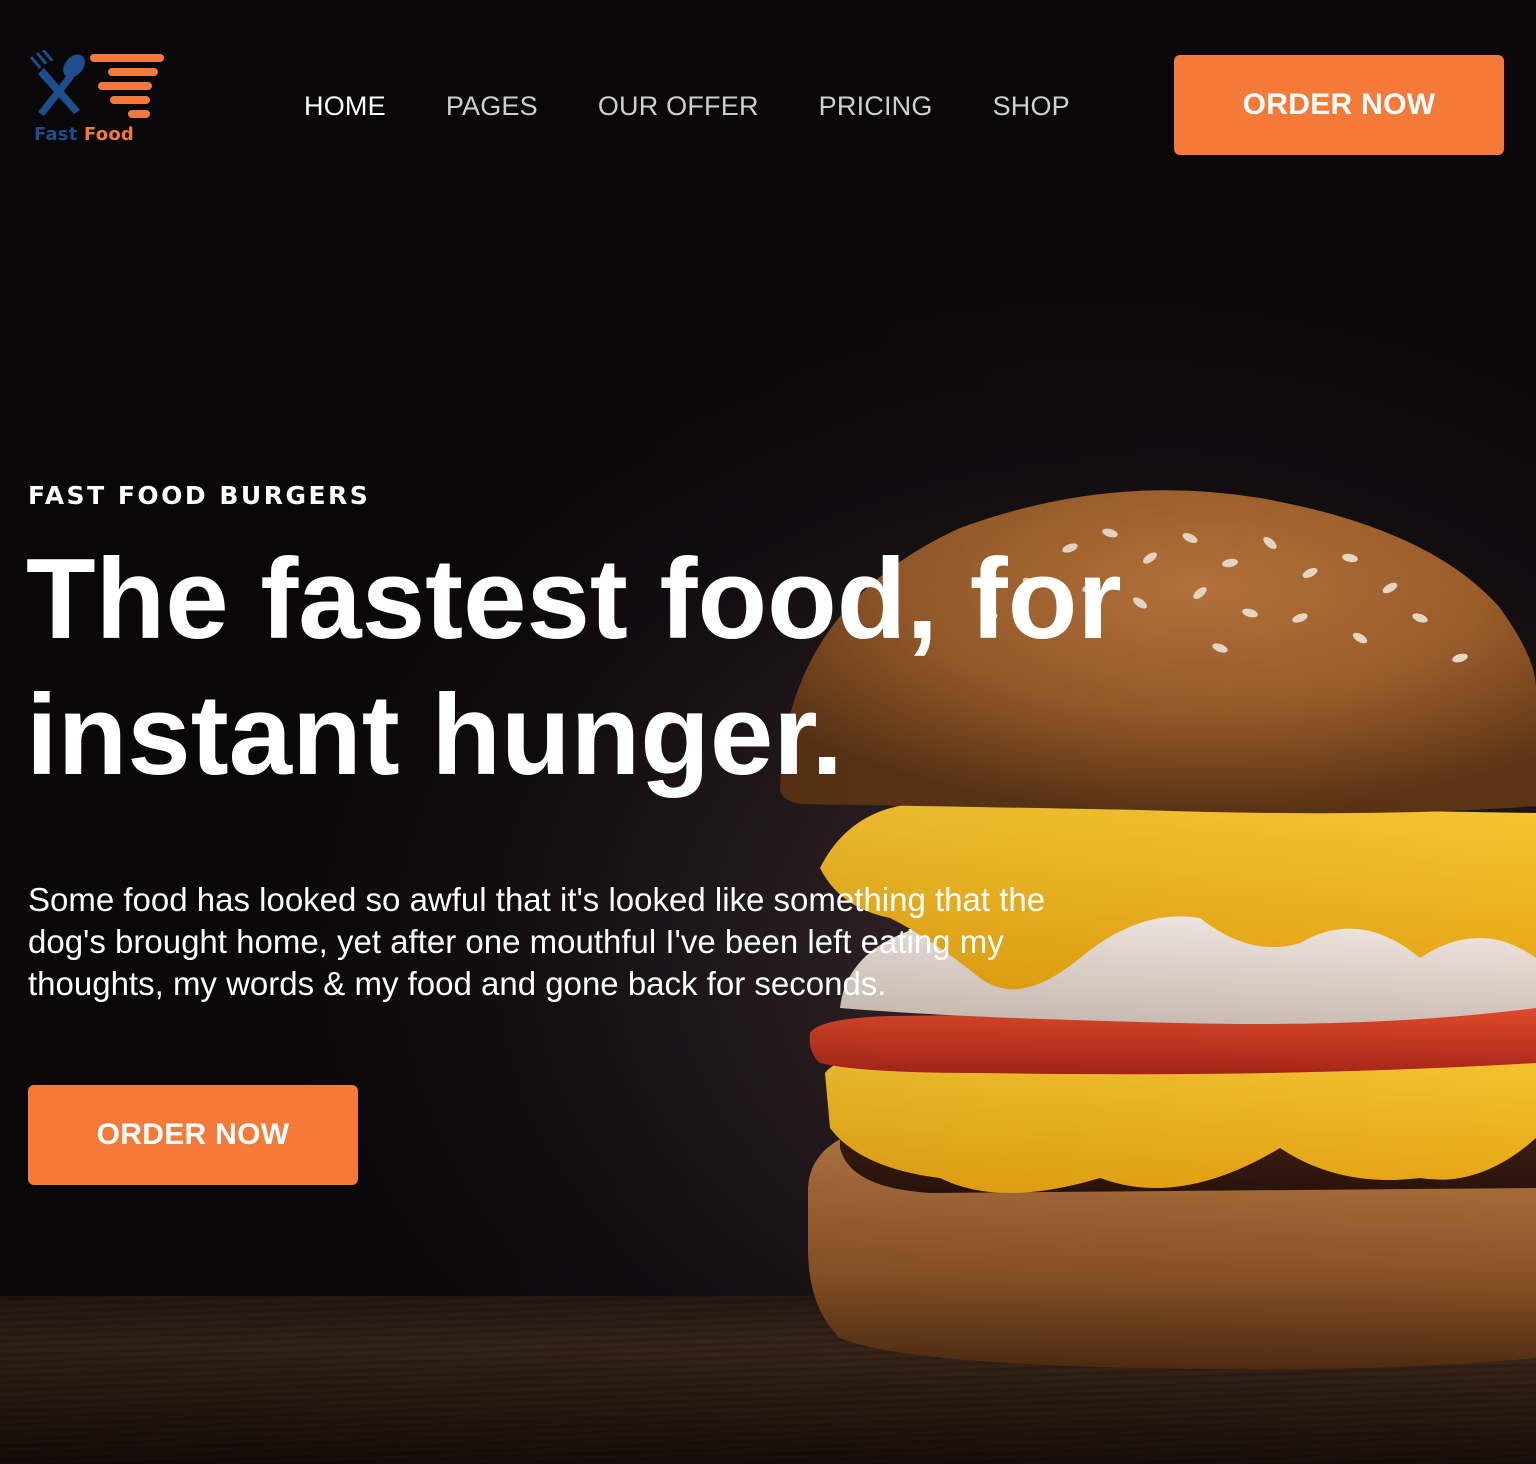 Image resolution: width=1536 pixels, height=1464 pixels. Describe the element at coordinates (586, 668) in the screenshot. I see `hero-headline: The fastest food, for instant hunger.` at that location.